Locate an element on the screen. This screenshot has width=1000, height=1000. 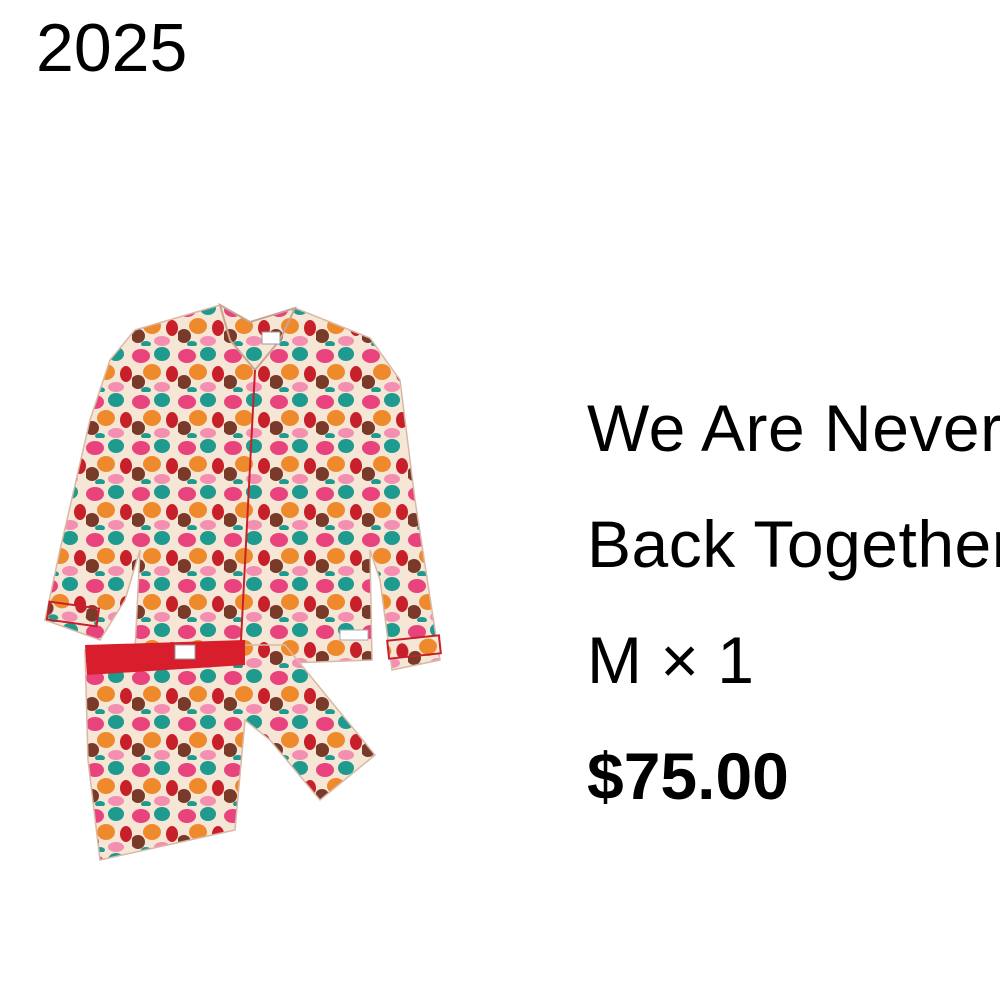
product-name-line-2: Back Together is located at coordinates (793, 544).